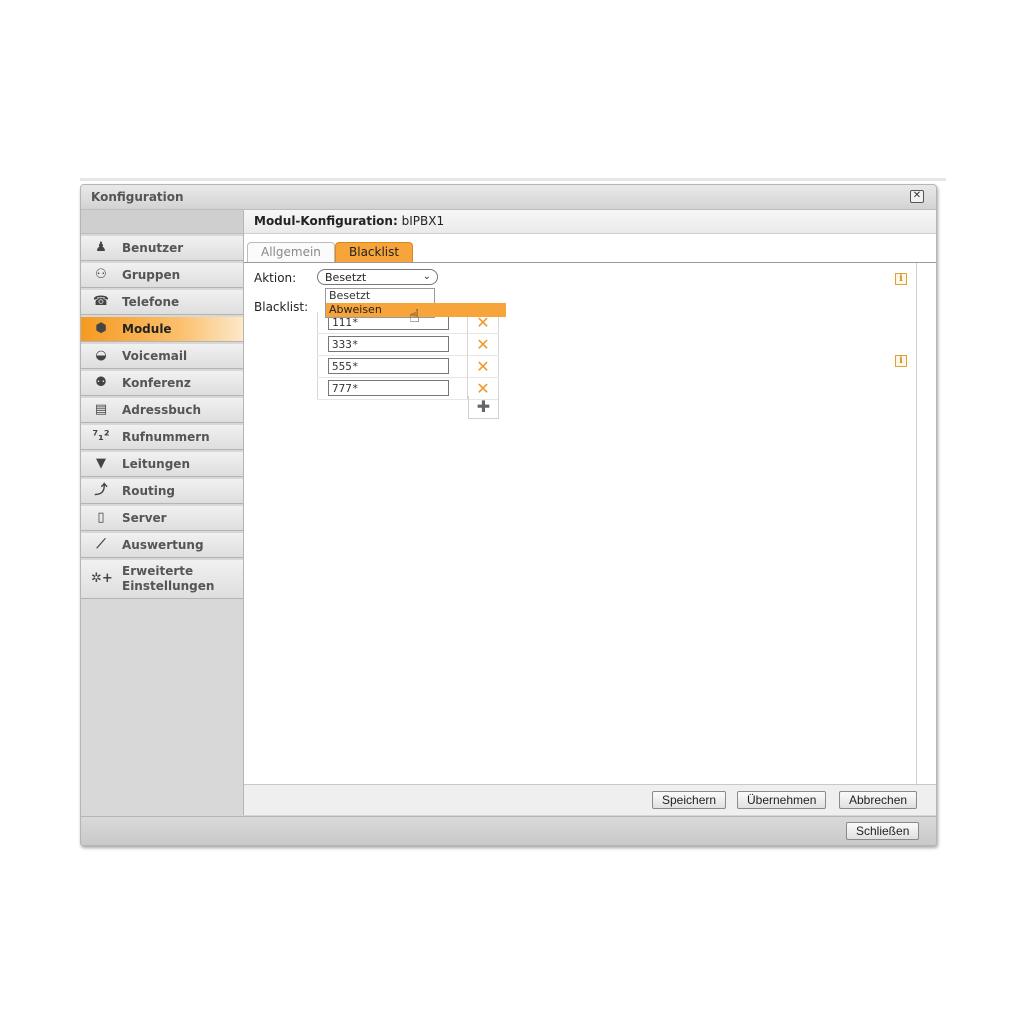 This screenshot has height=1024, width=1024. I want to click on sidebar-item-label-line1: Erweiterte, so click(158, 571).